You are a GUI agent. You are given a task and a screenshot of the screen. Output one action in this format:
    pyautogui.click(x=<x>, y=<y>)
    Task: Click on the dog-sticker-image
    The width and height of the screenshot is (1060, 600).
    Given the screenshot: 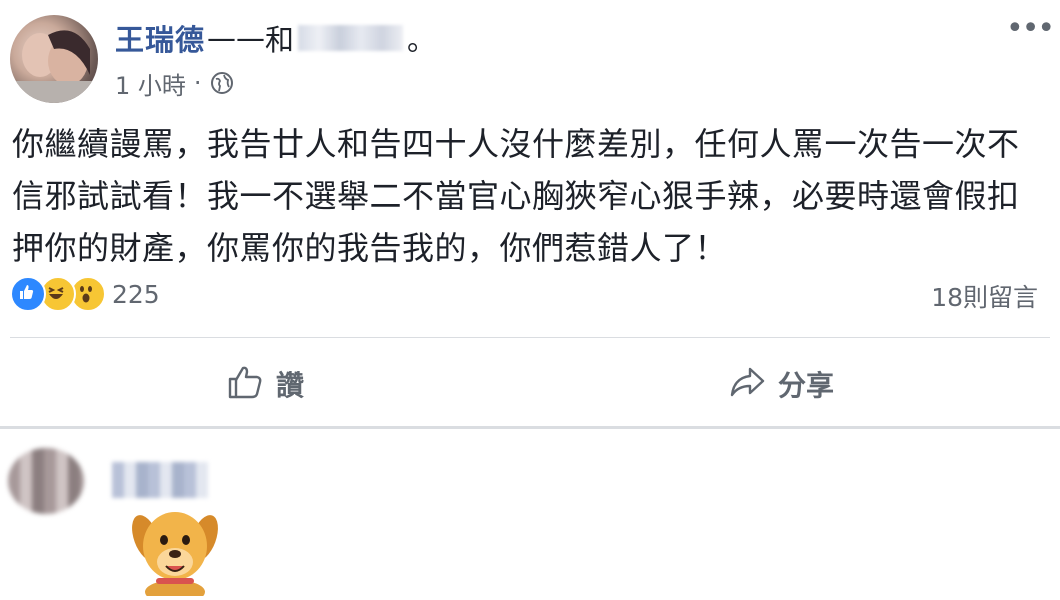 What is the action you would take?
    pyautogui.click(x=175, y=550)
    